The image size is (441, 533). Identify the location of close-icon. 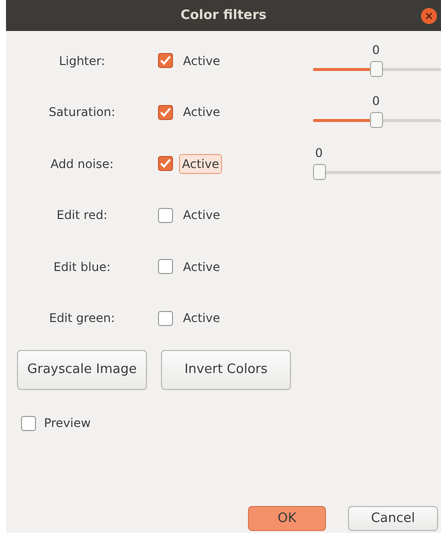
(429, 16).